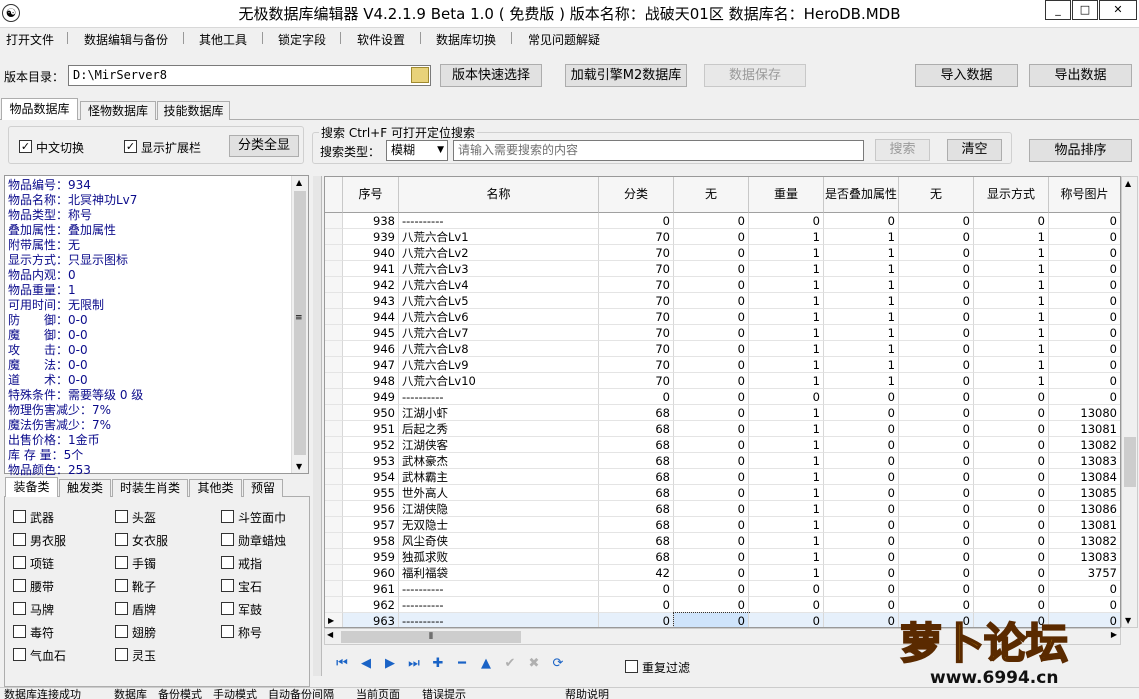  Describe the element at coordinates (302, 39) in the screenshot. I see `menu-lock-fields: 锁定字段` at that location.